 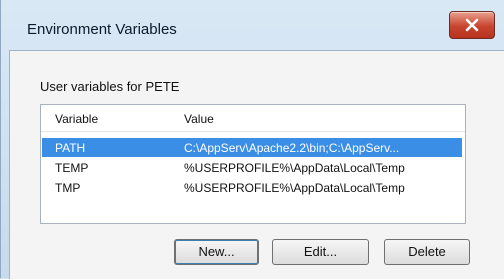 I want to click on list-header: Variable Value, so click(x=253, y=118).